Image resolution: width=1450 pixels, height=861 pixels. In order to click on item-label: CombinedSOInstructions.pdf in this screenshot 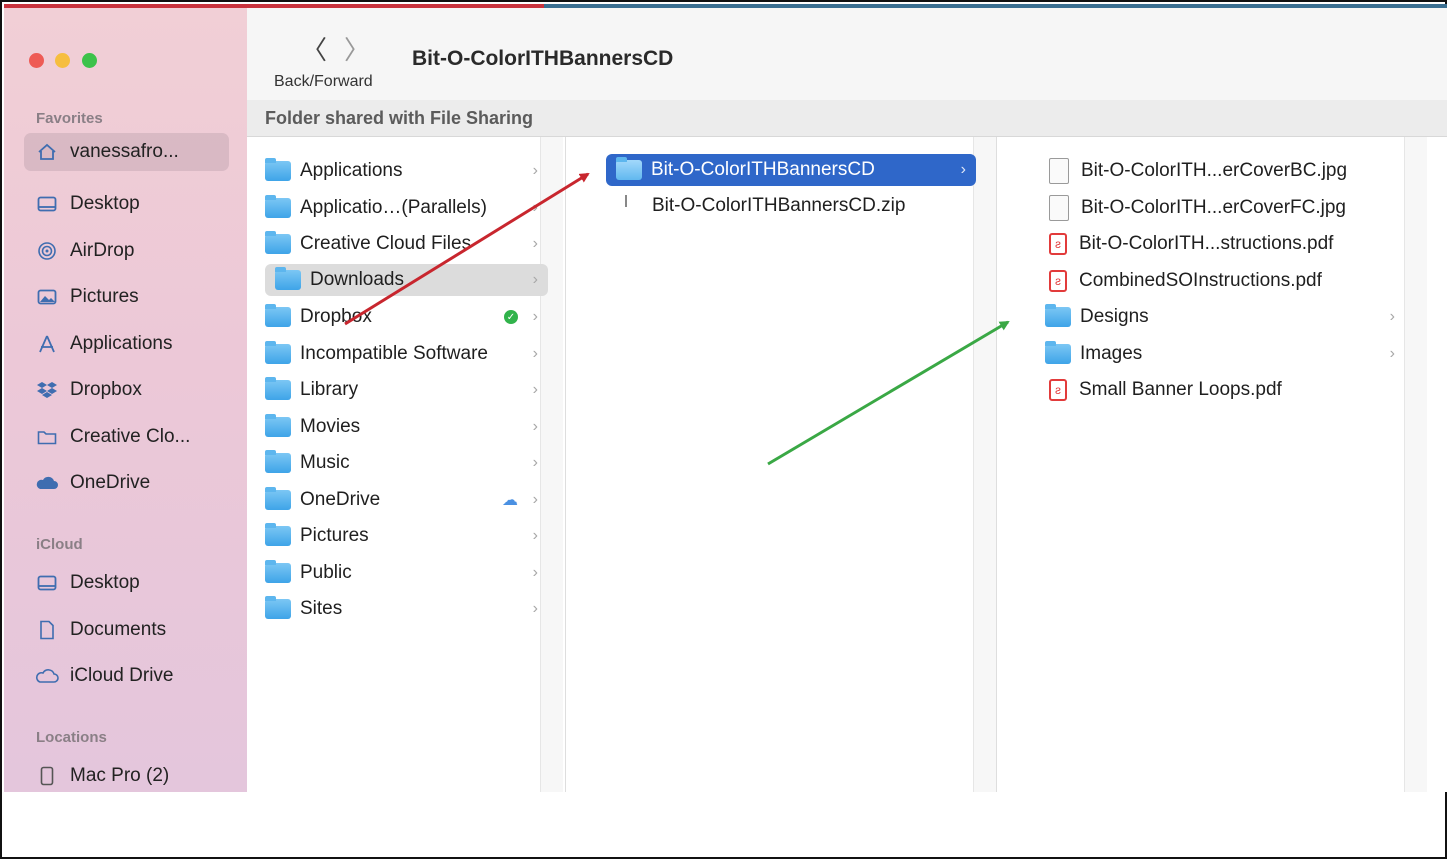, I will do `click(1200, 280)`.